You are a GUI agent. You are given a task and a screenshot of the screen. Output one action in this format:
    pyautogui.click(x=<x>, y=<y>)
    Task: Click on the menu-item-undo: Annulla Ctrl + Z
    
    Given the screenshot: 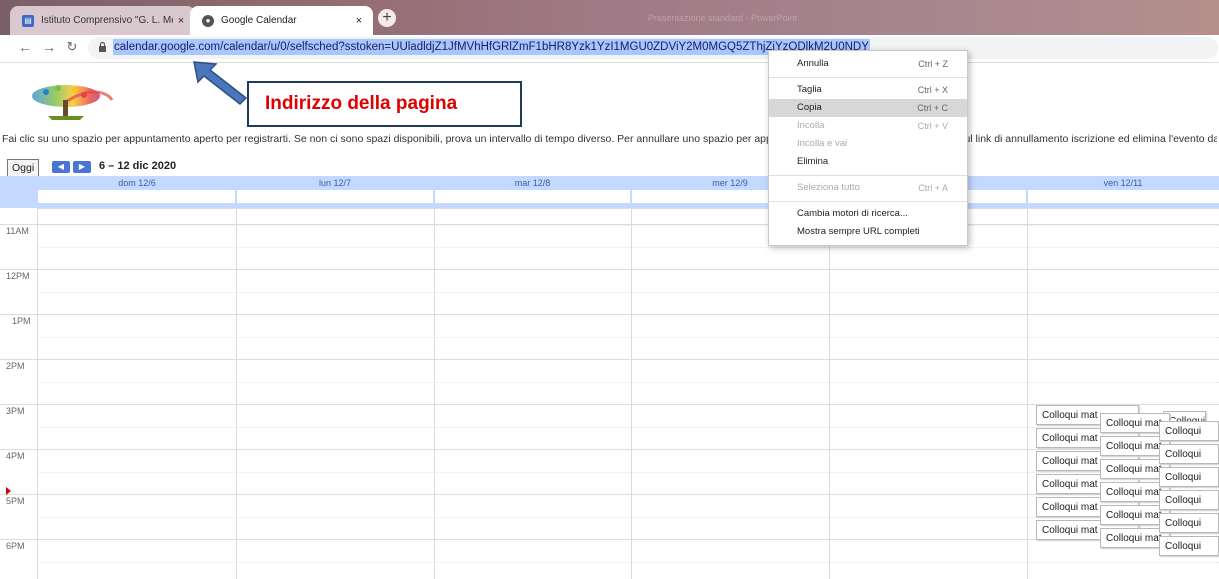 What is the action you would take?
    pyautogui.click(x=868, y=64)
    